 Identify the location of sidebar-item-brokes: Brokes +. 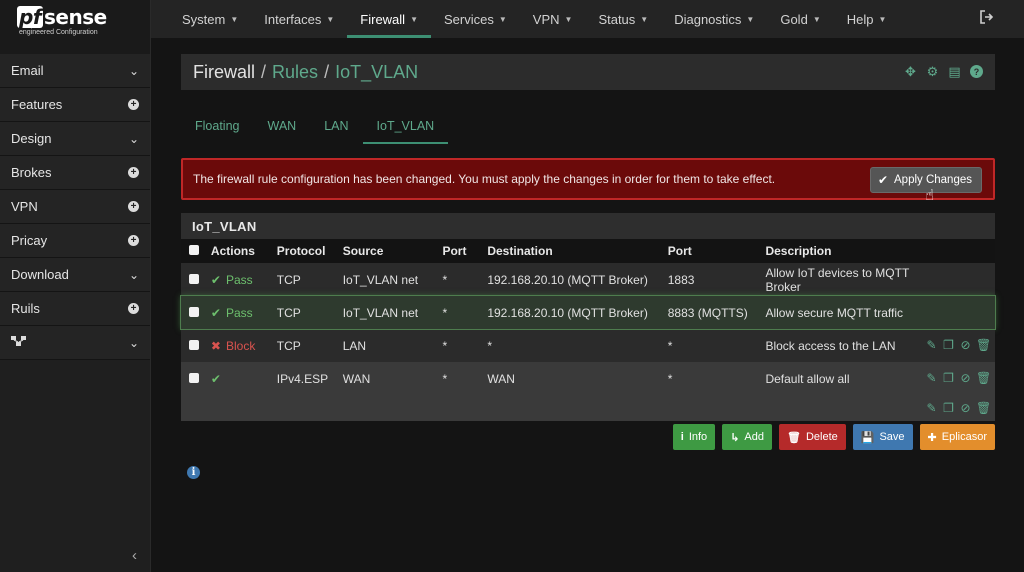
(75, 173).